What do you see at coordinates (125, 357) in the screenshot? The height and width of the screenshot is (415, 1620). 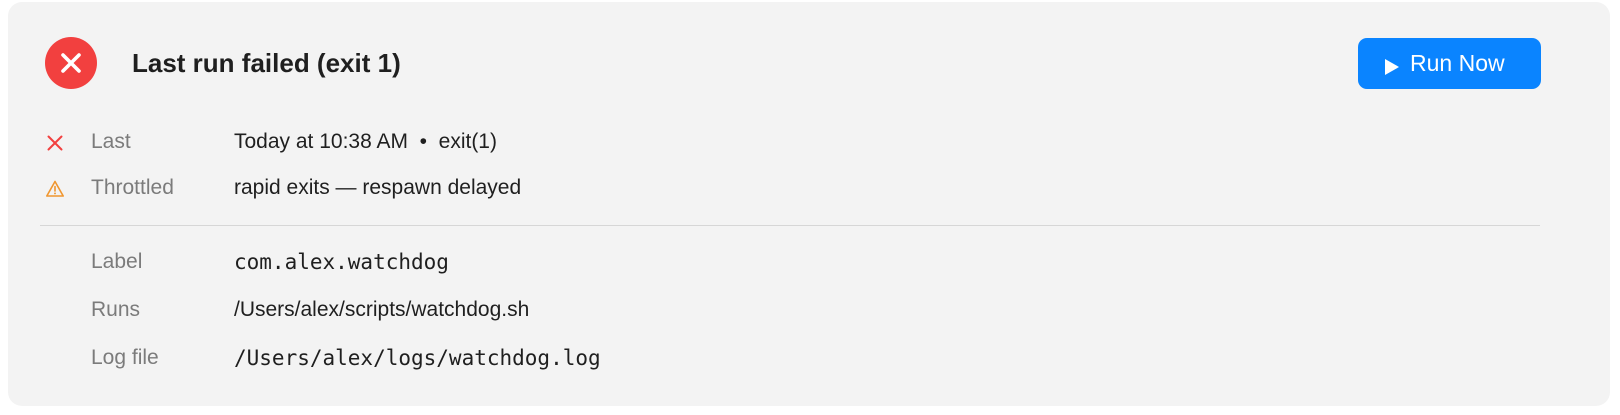 I see `log-file-label: Log file` at bounding box center [125, 357].